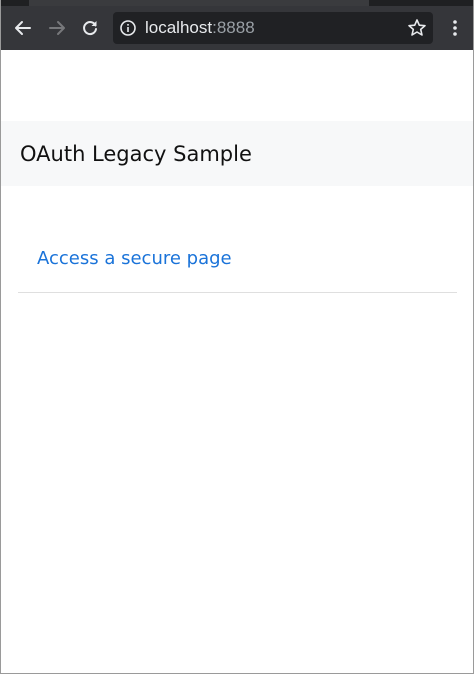 This screenshot has height=674, width=474. I want to click on browser-menu-button, so click(455, 28).